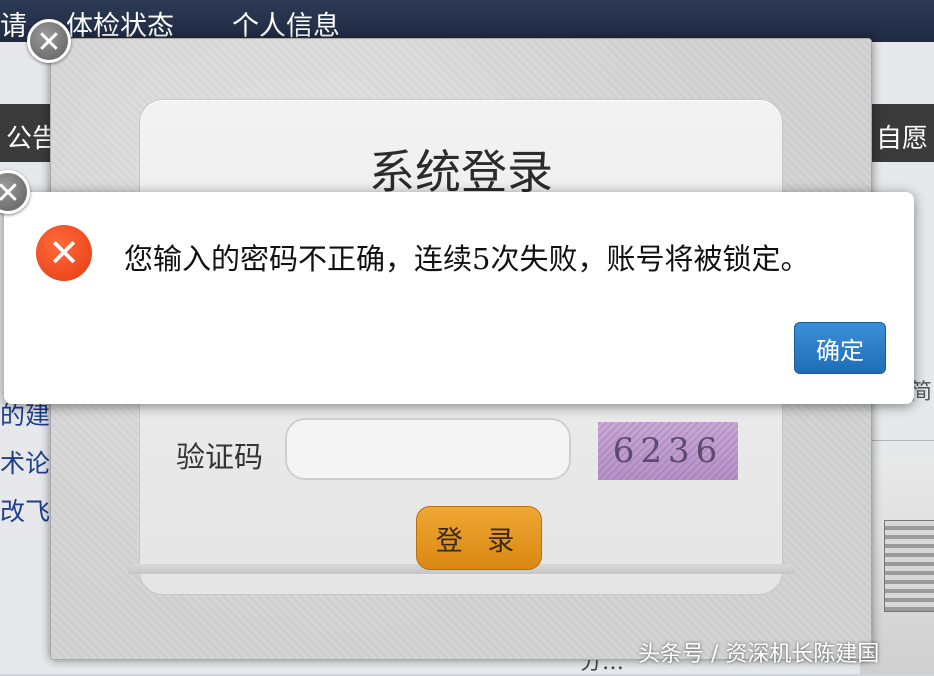 This screenshot has width=934, height=676. I want to click on close-icon: ✕, so click(49, 41).